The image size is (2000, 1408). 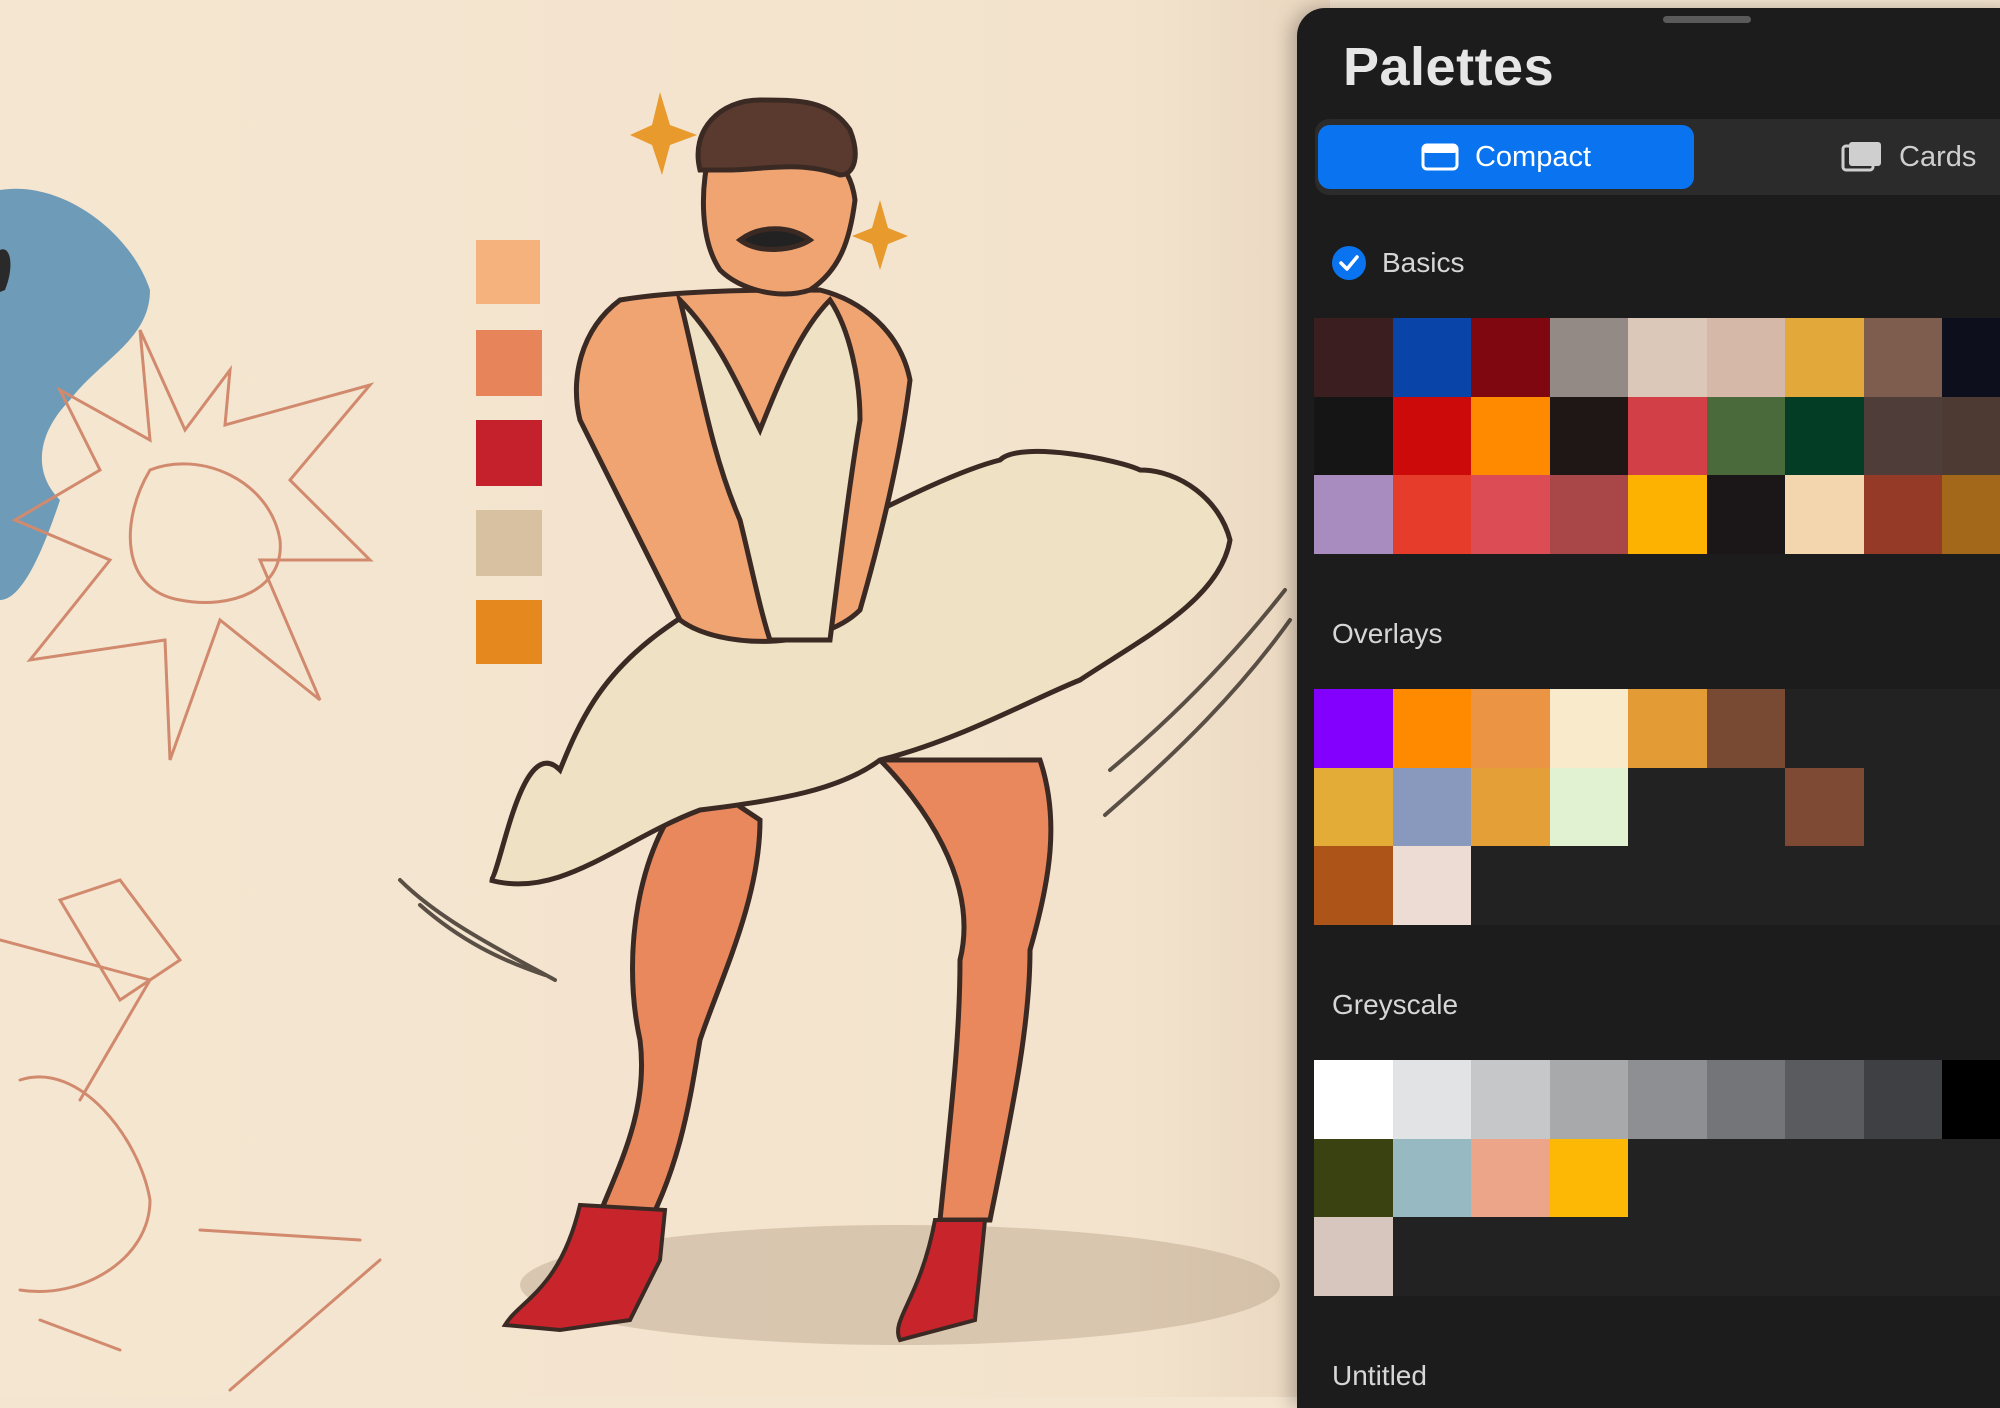 What do you see at coordinates (1920, 157) in the screenshot?
I see `cards-view-button: Cards` at bounding box center [1920, 157].